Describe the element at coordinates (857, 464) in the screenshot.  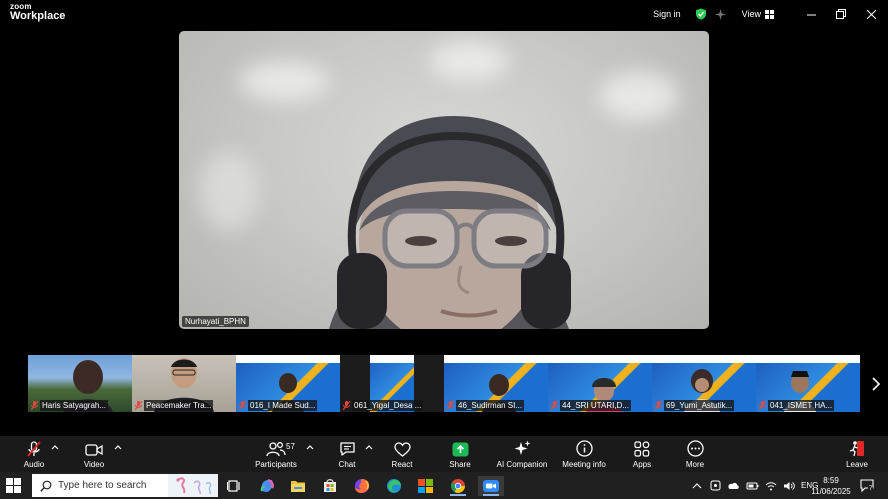
I see `leave-label: Leave` at that location.